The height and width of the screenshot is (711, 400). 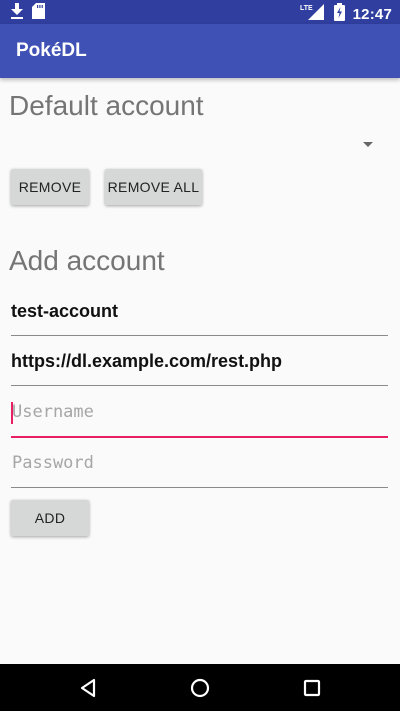 I want to click on password-field: Password, so click(x=199, y=469).